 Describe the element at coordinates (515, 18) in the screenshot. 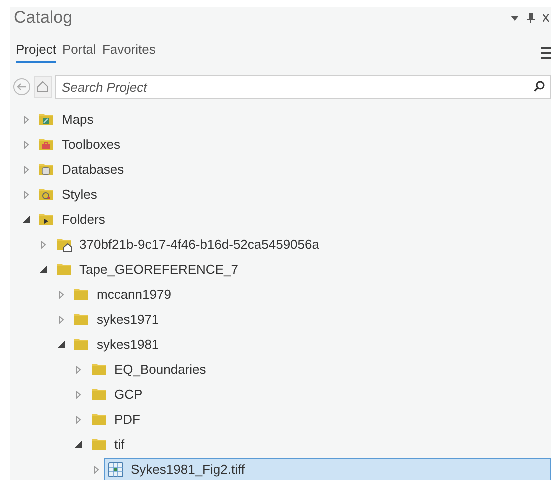

I see `dropdown-icon` at that location.